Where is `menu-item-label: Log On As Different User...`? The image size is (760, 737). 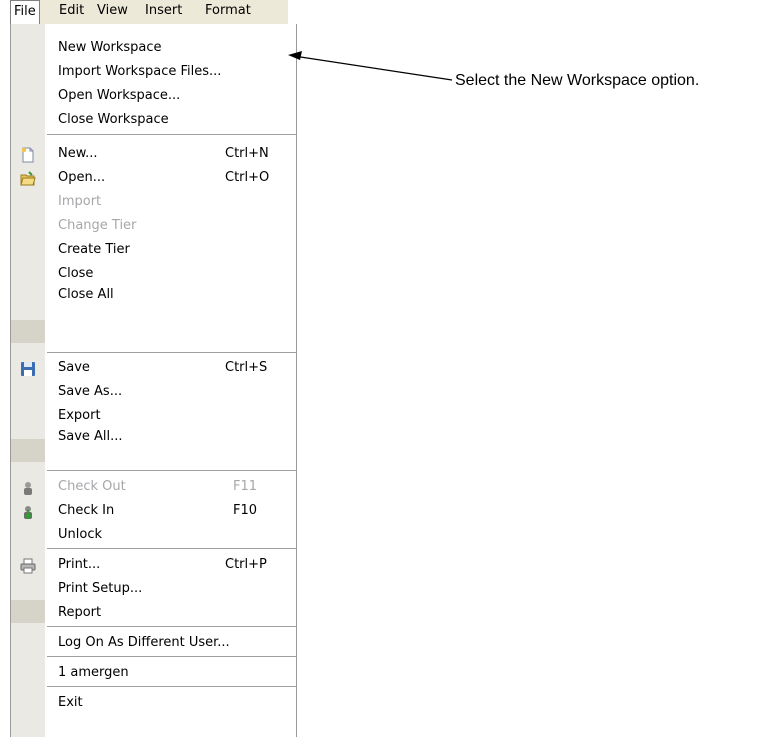 menu-item-label: Log On As Different User... is located at coordinates (144, 642).